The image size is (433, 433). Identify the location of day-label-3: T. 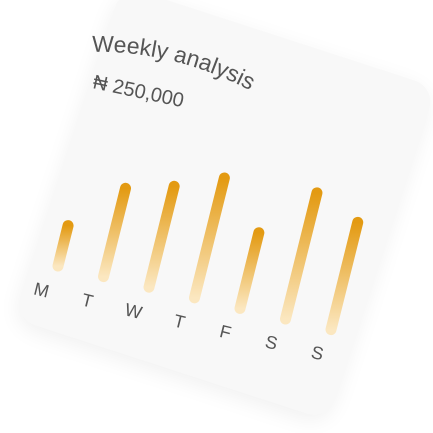
(180, 322).